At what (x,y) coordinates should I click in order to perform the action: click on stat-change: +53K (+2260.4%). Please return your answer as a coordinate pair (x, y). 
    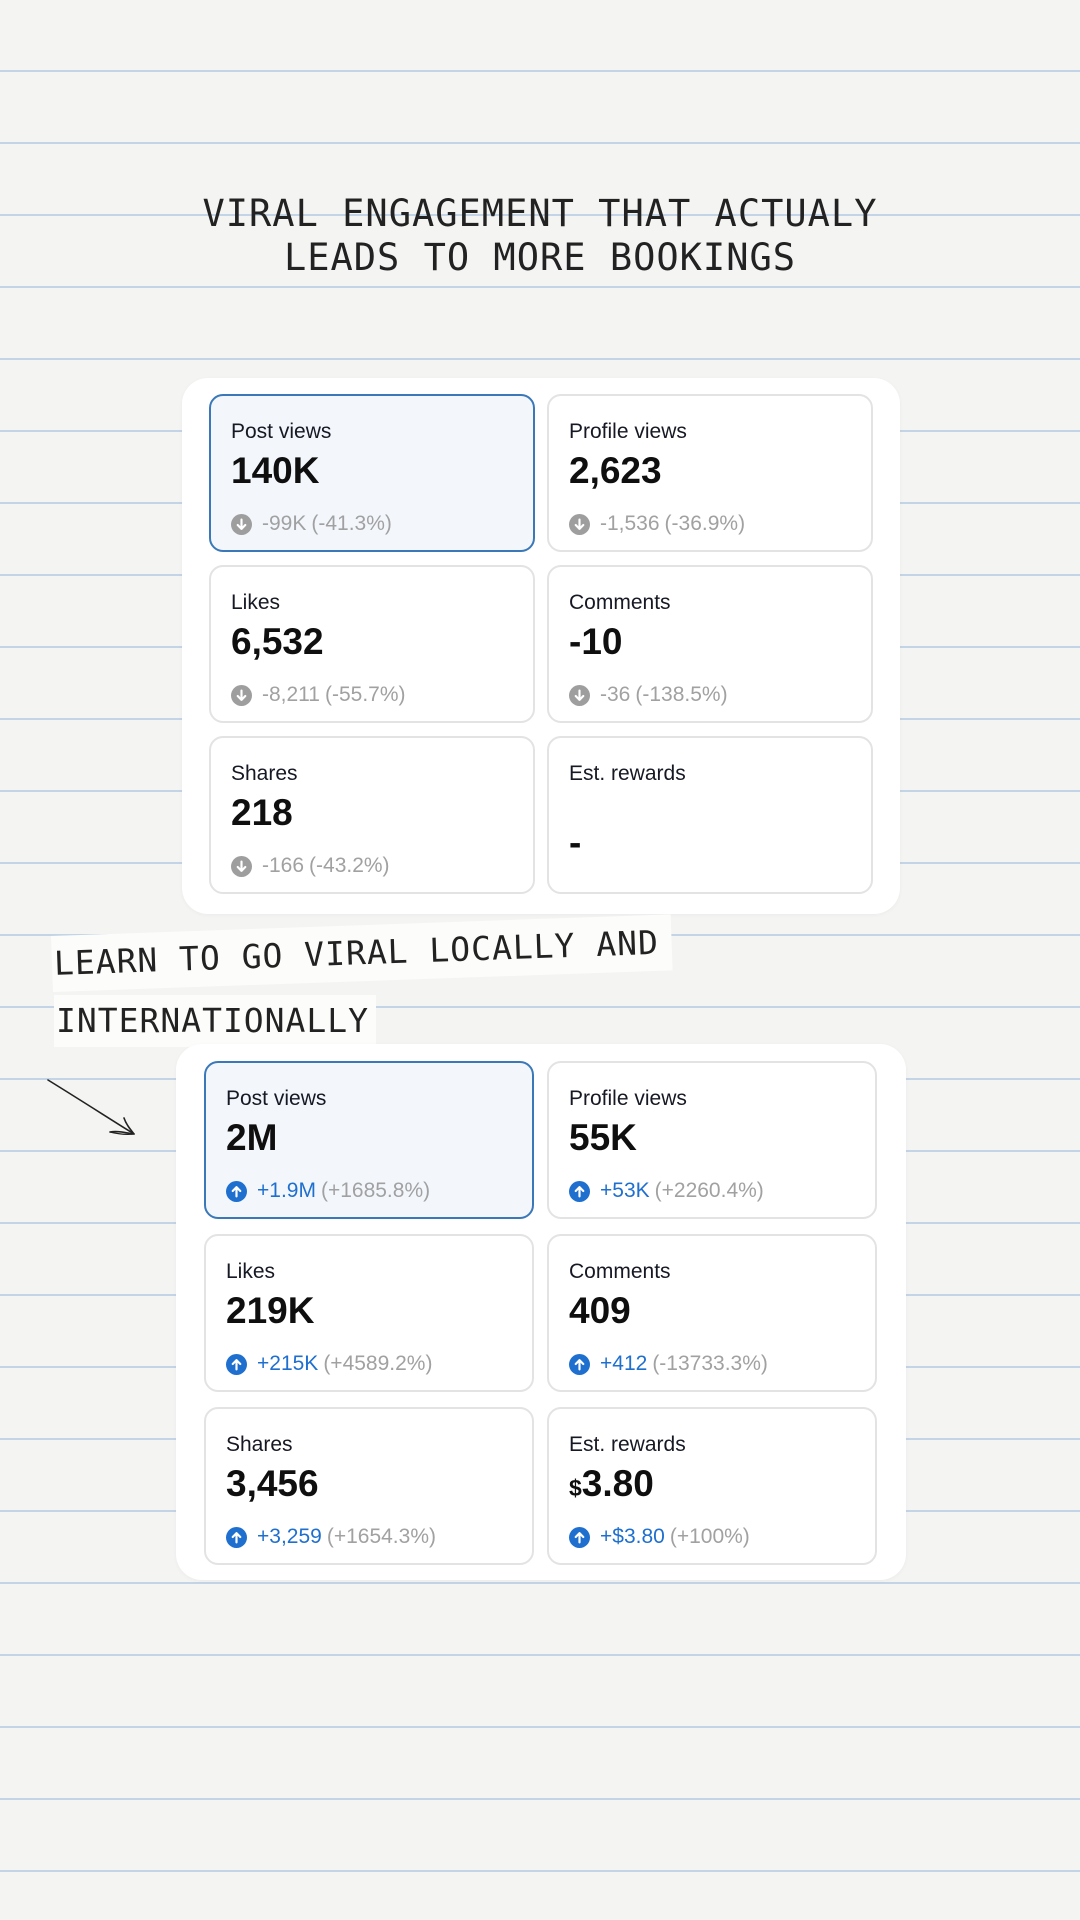
    Looking at the image, I should click on (666, 1191).